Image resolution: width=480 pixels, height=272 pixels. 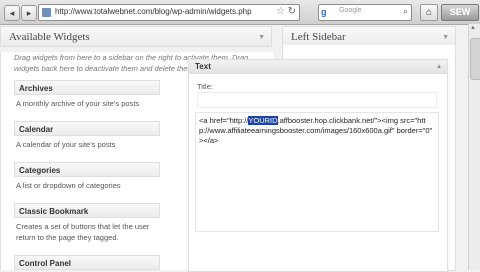 I want to click on title-label: Title:, so click(x=205, y=86).